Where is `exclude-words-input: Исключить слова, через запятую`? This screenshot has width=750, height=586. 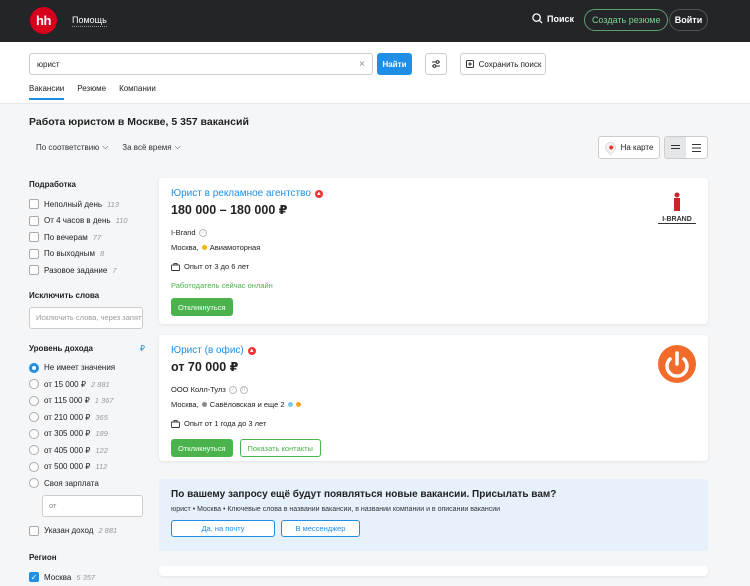 exclude-words-input: Исключить слова, через запятую is located at coordinates (86, 317).